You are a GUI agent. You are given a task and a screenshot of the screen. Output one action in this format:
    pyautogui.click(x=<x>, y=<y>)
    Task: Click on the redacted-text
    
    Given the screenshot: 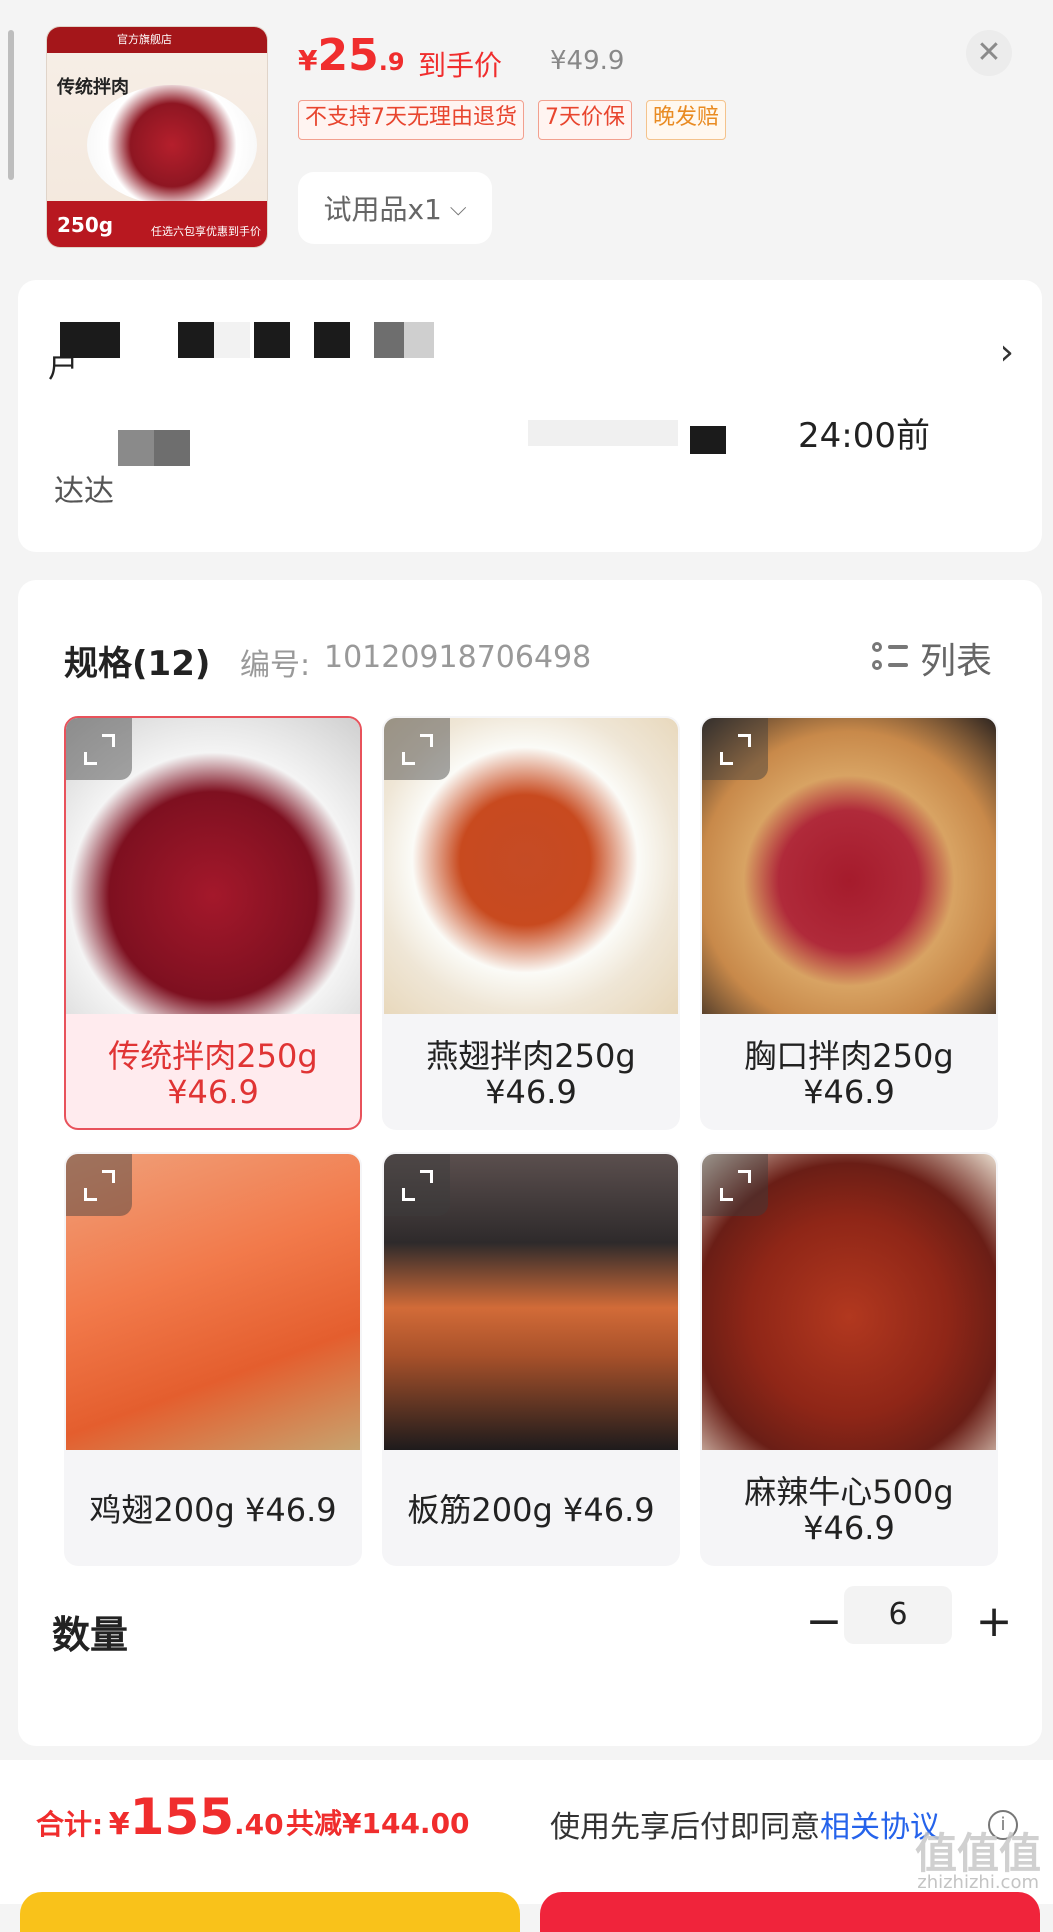 What is the action you would take?
    pyautogui.click(x=603, y=433)
    